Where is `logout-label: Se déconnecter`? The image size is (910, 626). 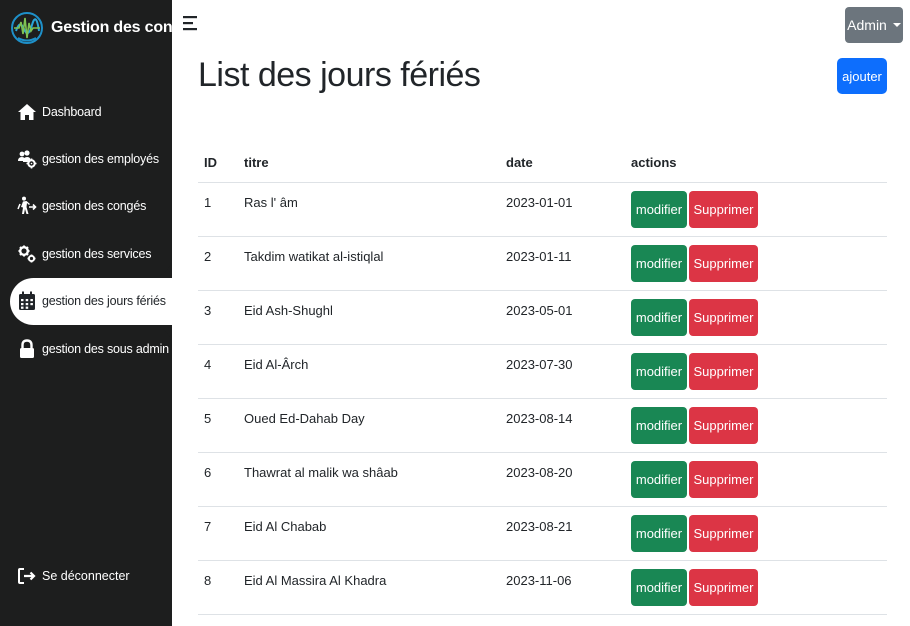 logout-label: Se déconnecter is located at coordinates (86, 576).